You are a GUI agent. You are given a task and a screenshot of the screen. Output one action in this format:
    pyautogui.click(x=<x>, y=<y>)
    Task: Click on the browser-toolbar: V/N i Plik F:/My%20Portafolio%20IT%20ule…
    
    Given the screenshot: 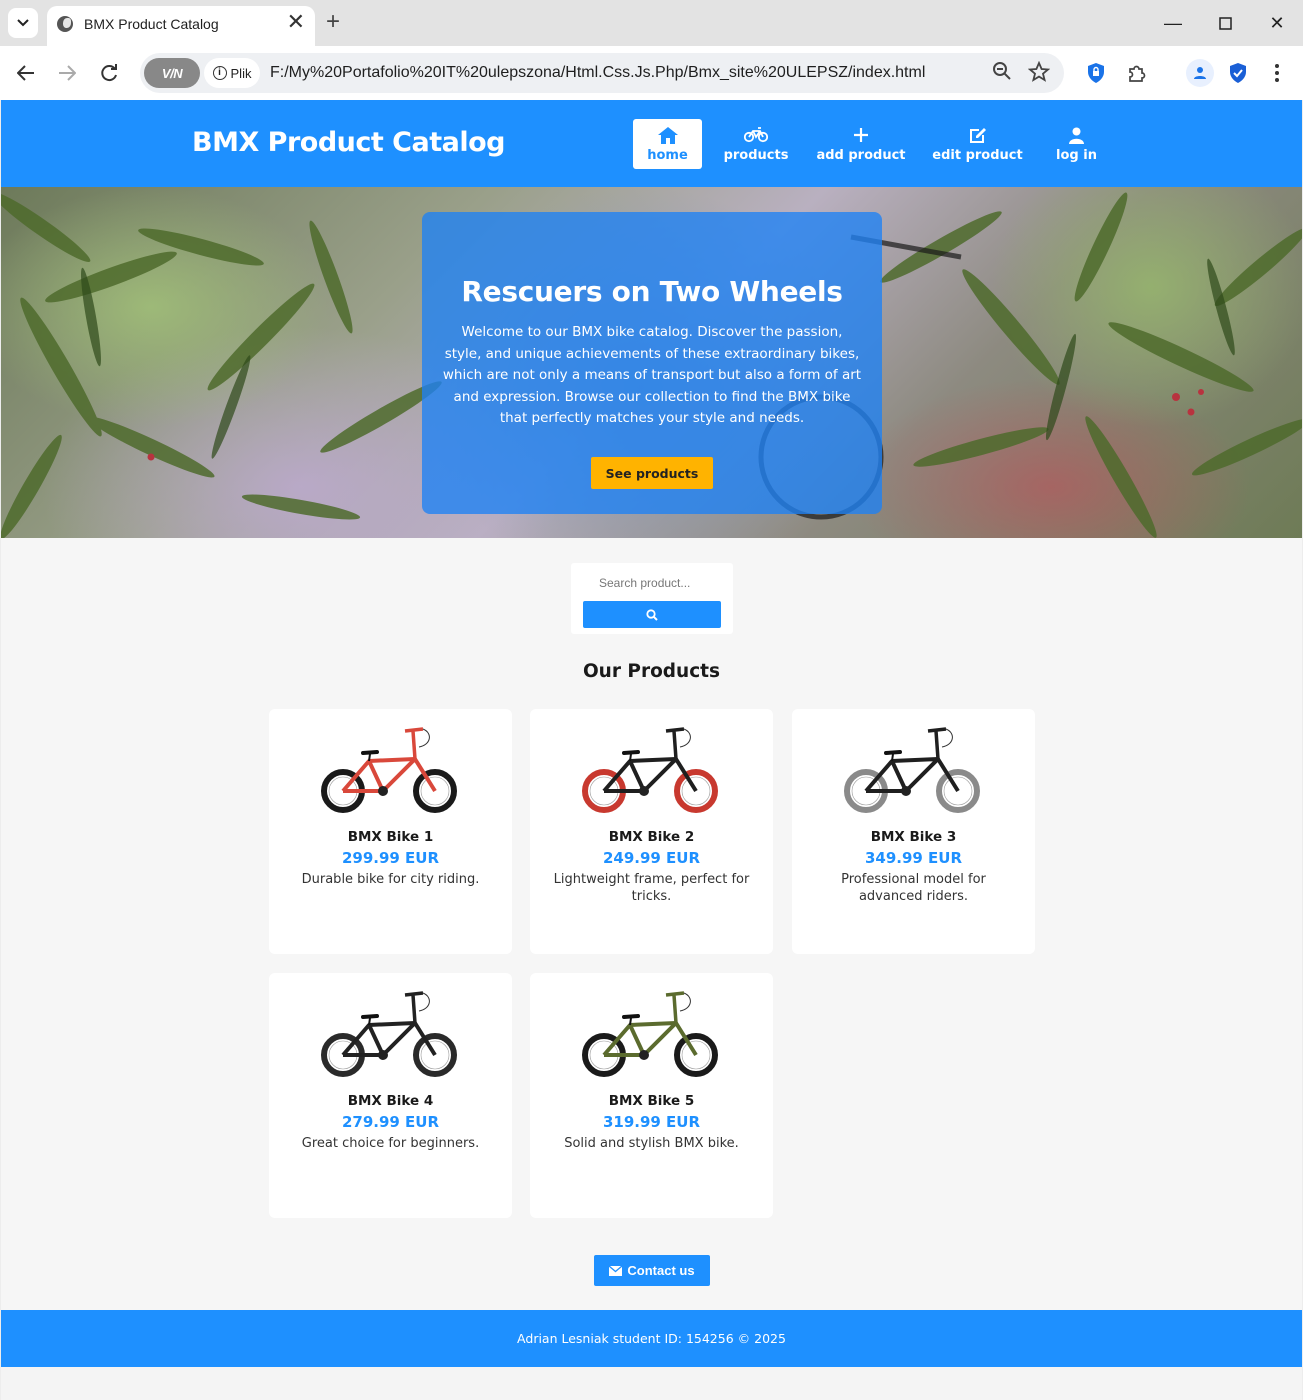 What is the action you would take?
    pyautogui.click(x=651, y=73)
    